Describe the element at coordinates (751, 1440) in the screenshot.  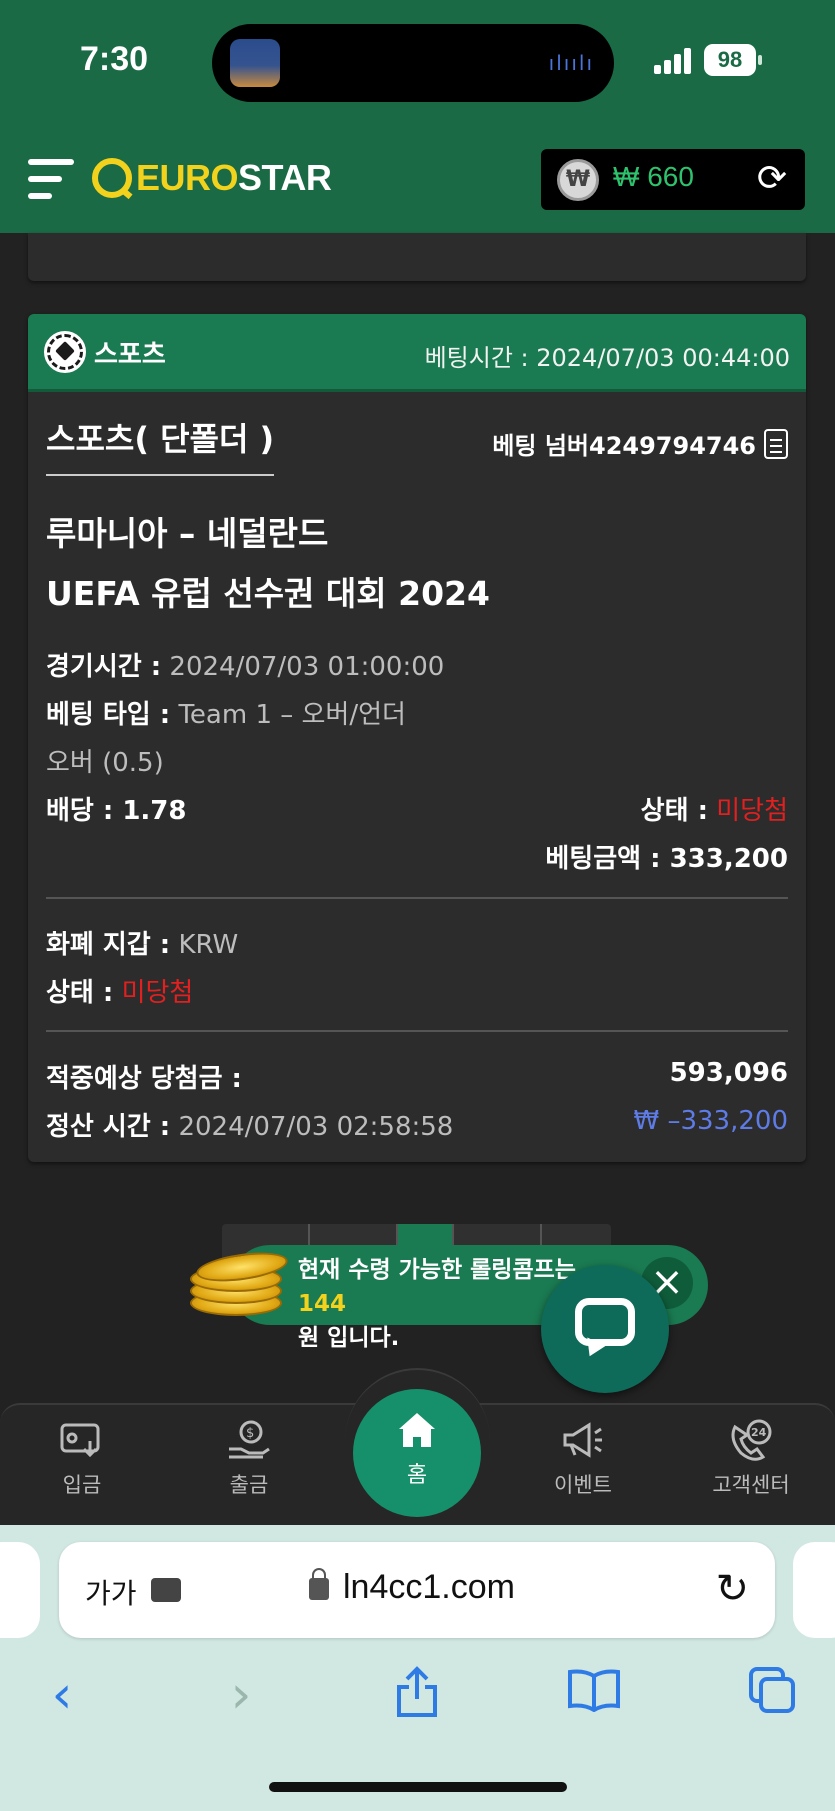
I see `support-24-icon: 24` at that location.